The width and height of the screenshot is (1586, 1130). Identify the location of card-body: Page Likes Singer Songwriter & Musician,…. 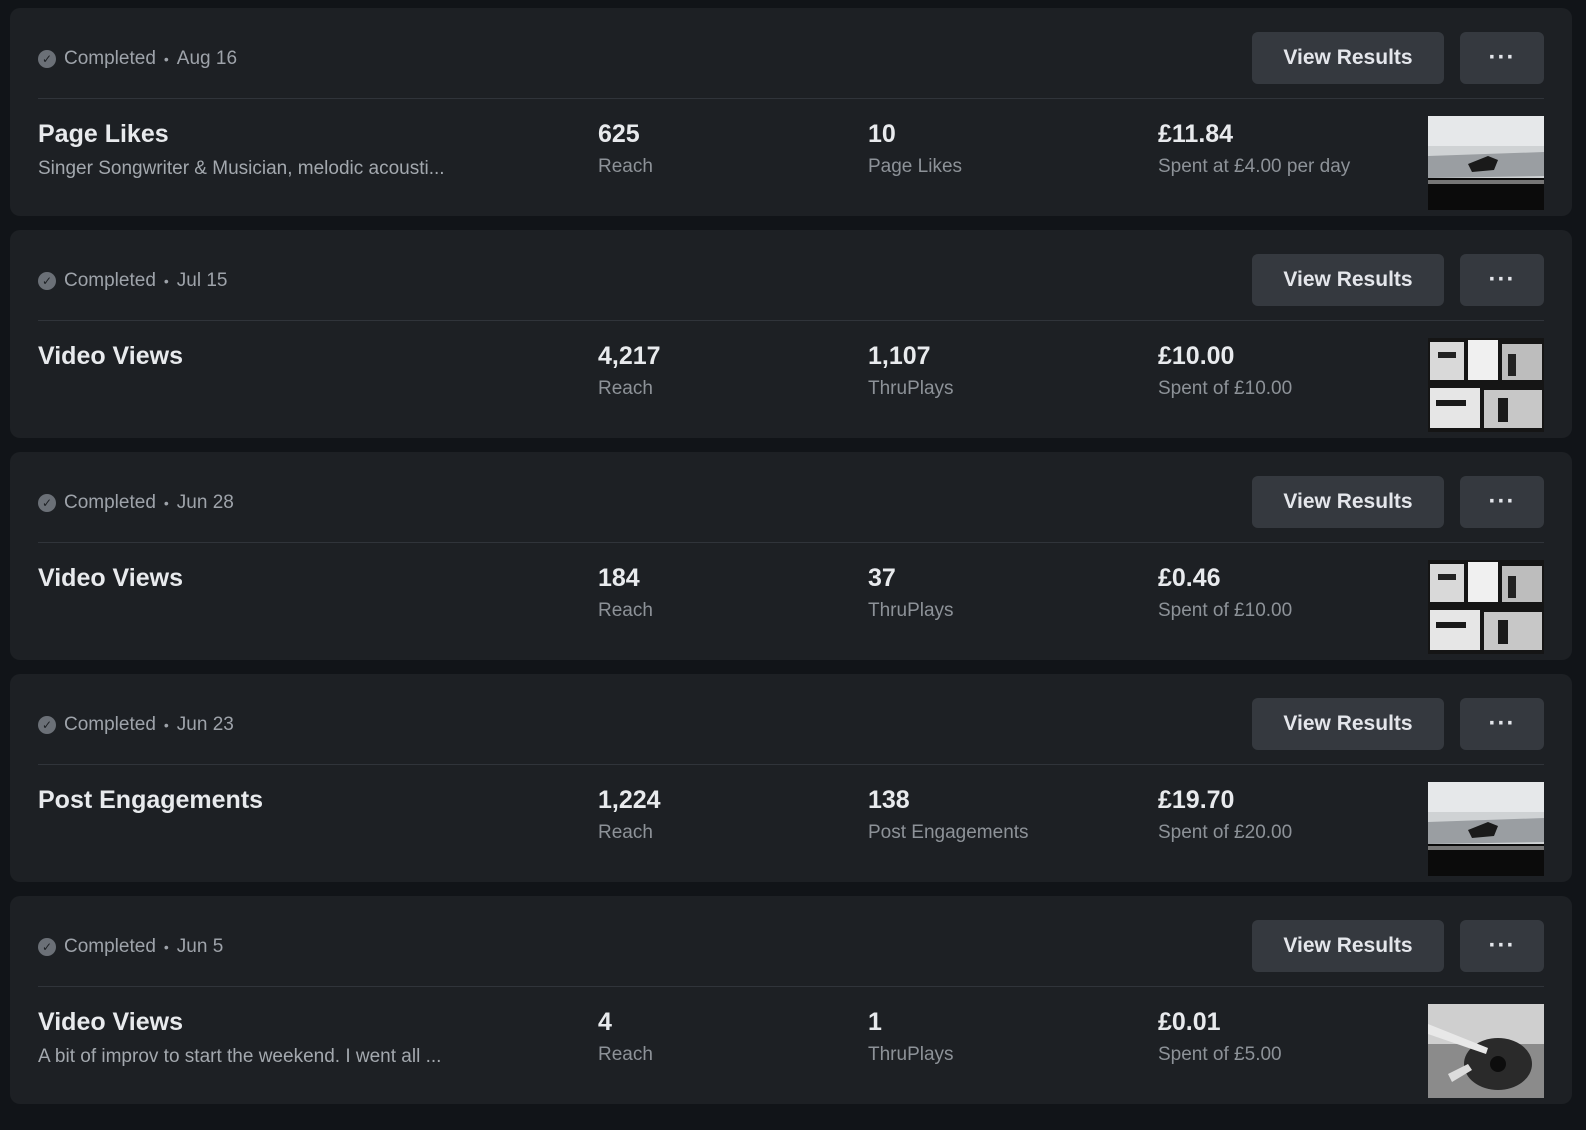
(791, 166).